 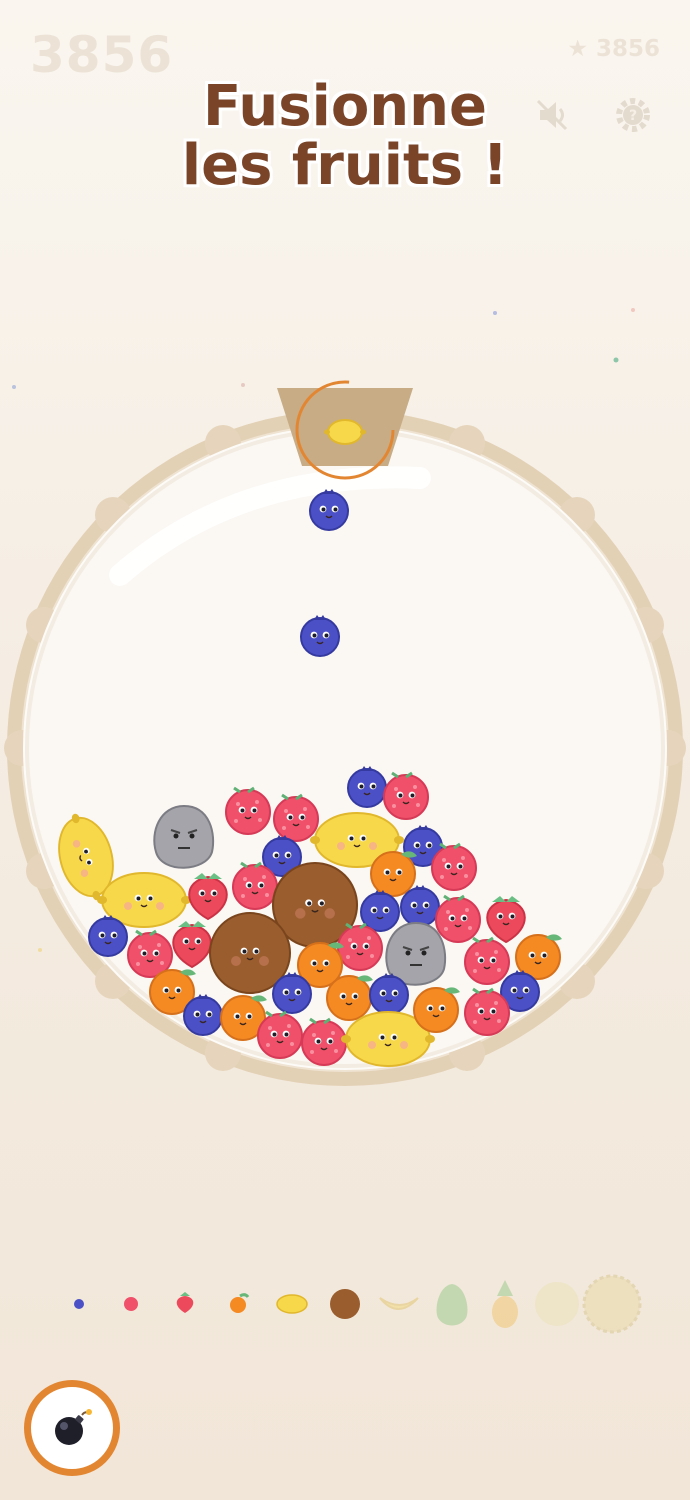 What do you see at coordinates (185, 1302) in the screenshot?
I see `evolution-strawberry-icon` at bounding box center [185, 1302].